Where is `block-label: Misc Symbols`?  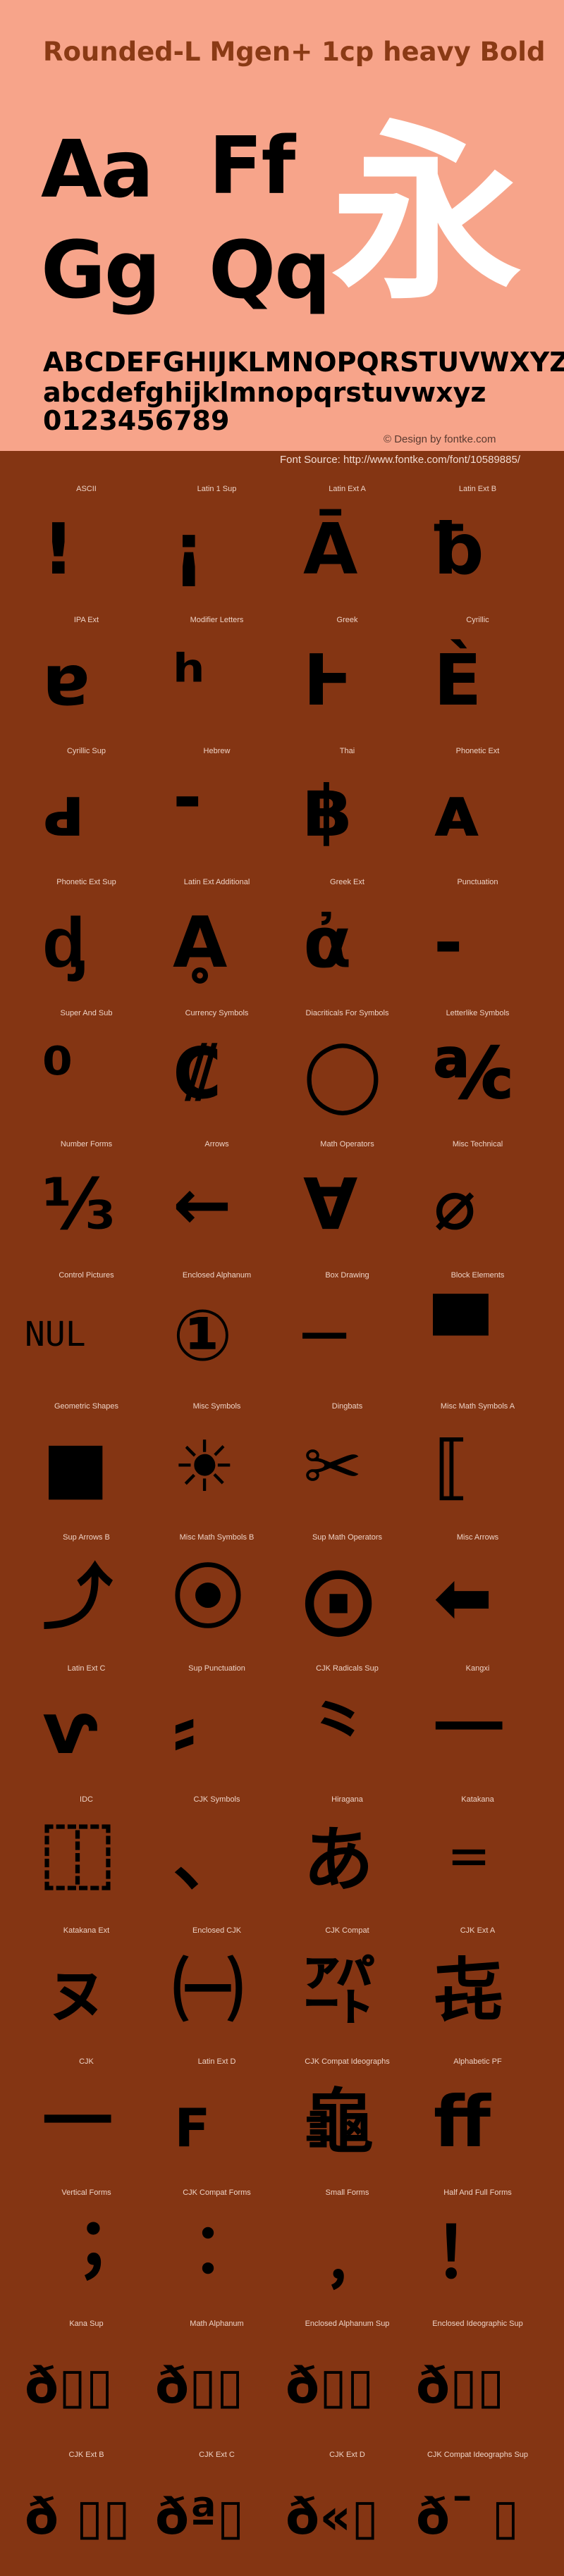 block-label: Misc Symbols is located at coordinates (216, 1406).